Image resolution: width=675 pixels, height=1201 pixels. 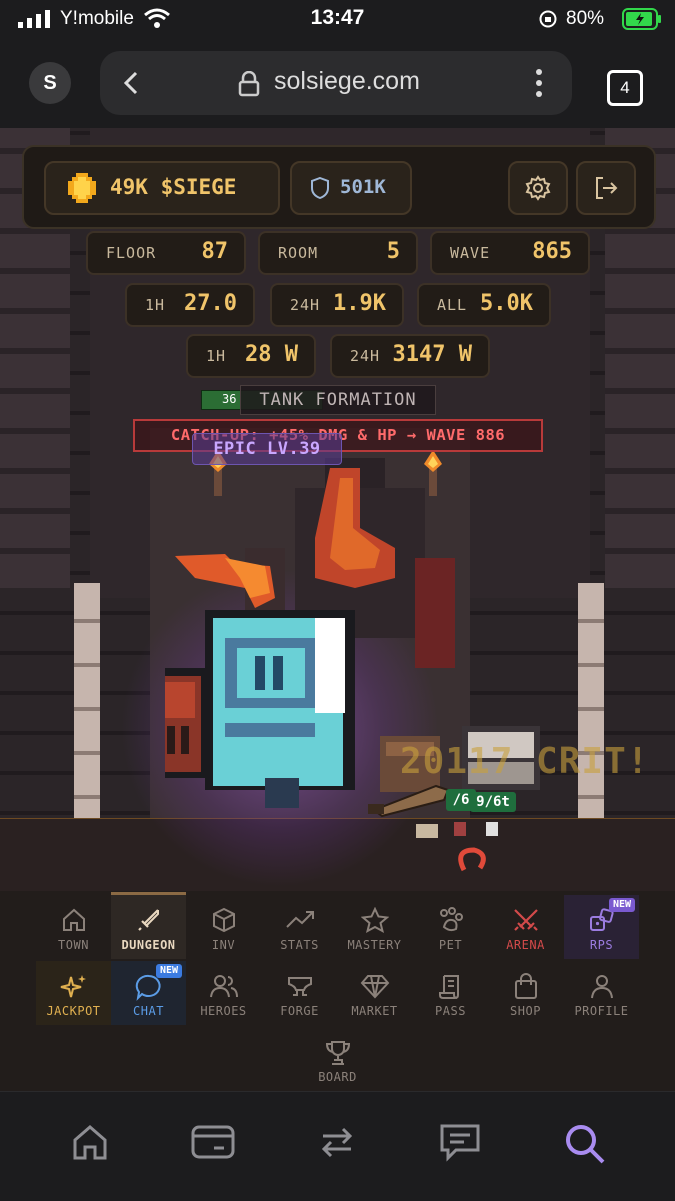 I want to click on earnings-1h: 1H 27.0, so click(x=190, y=305).